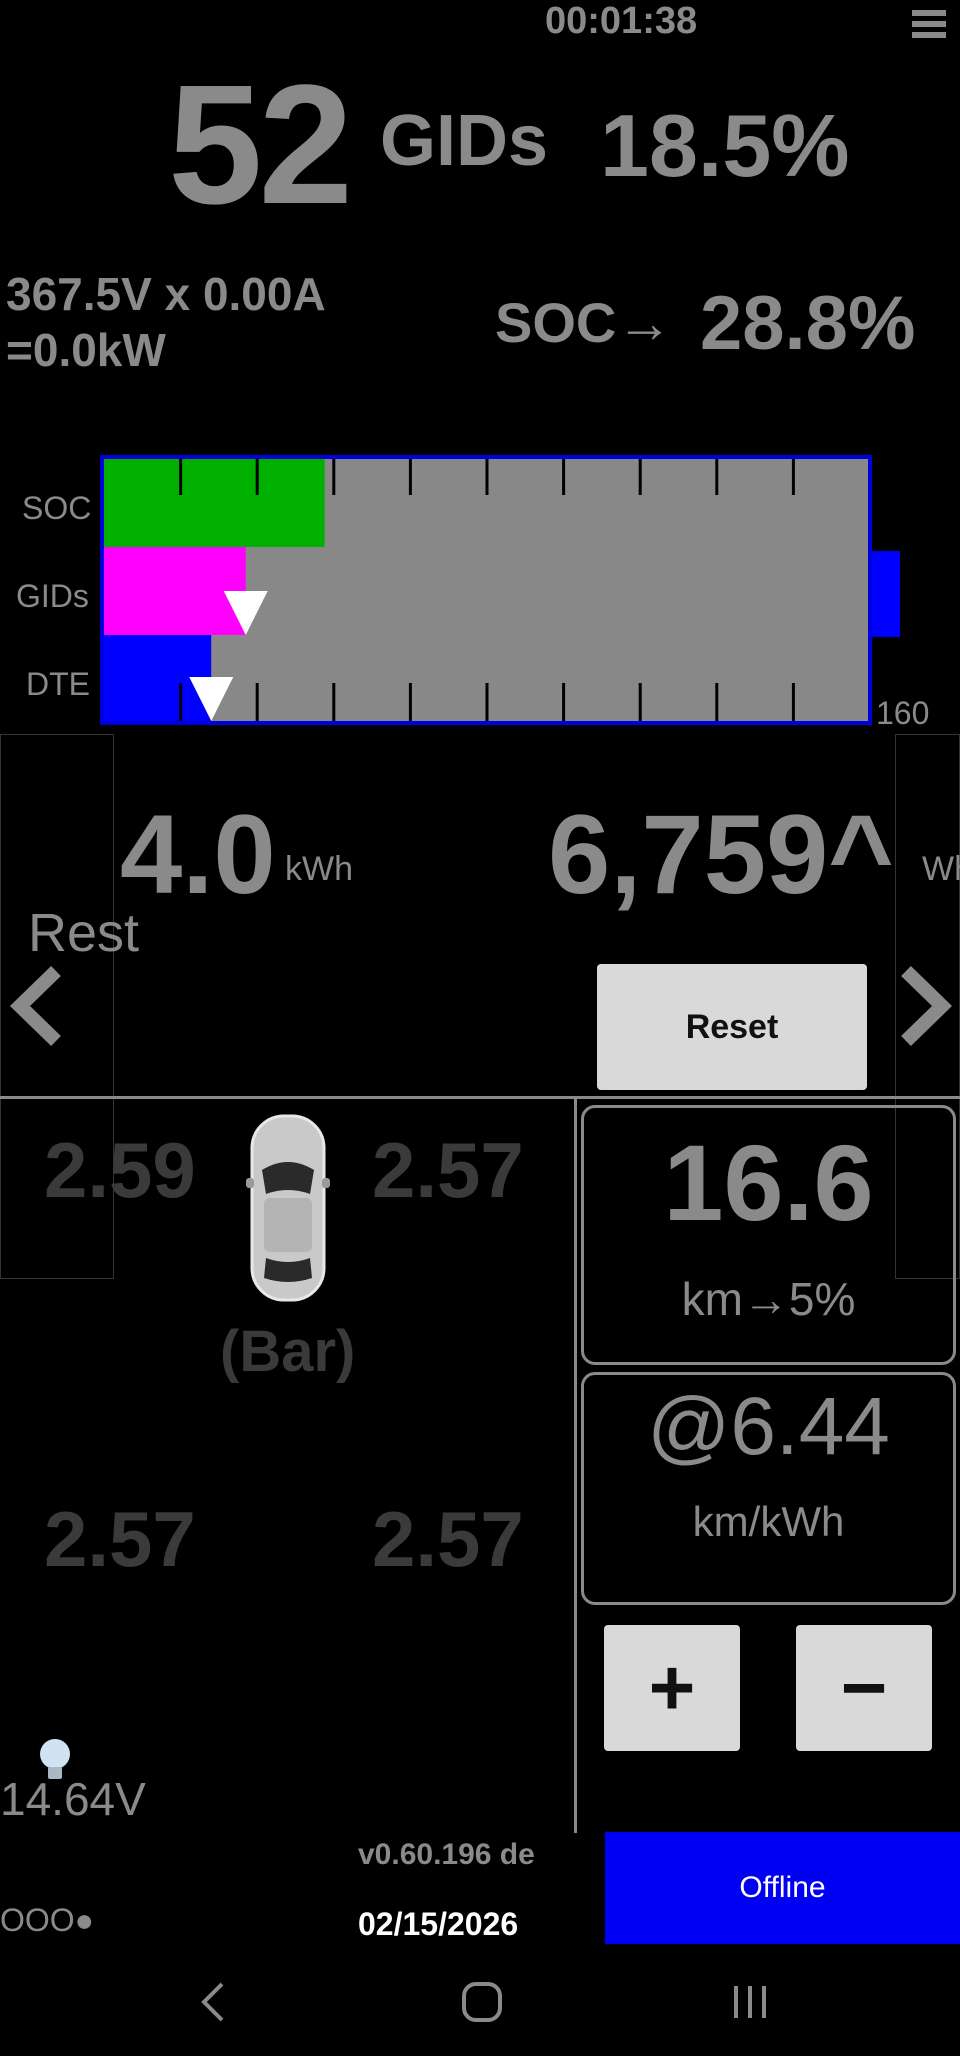 The image size is (960, 2056). What do you see at coordinates (213, 2002) in the screenshot?
I see `back-icon` at bounding box center [213, 2002].